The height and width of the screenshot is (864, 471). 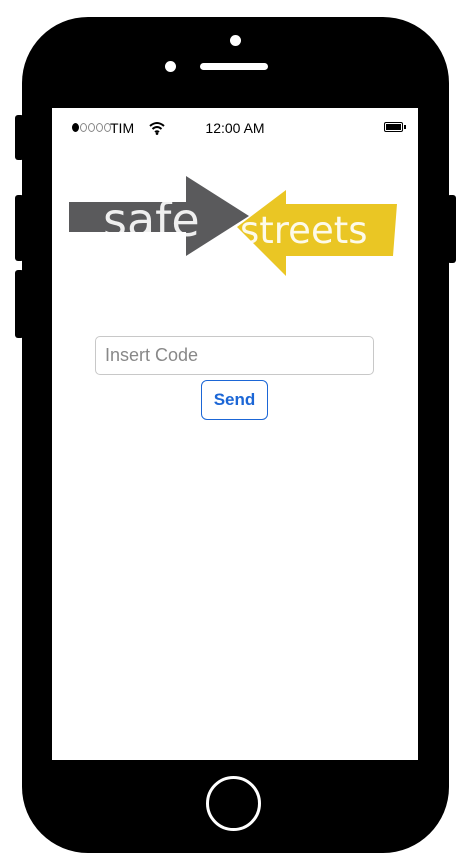 I want to click on battery-icon, so click(x=395, y=127).